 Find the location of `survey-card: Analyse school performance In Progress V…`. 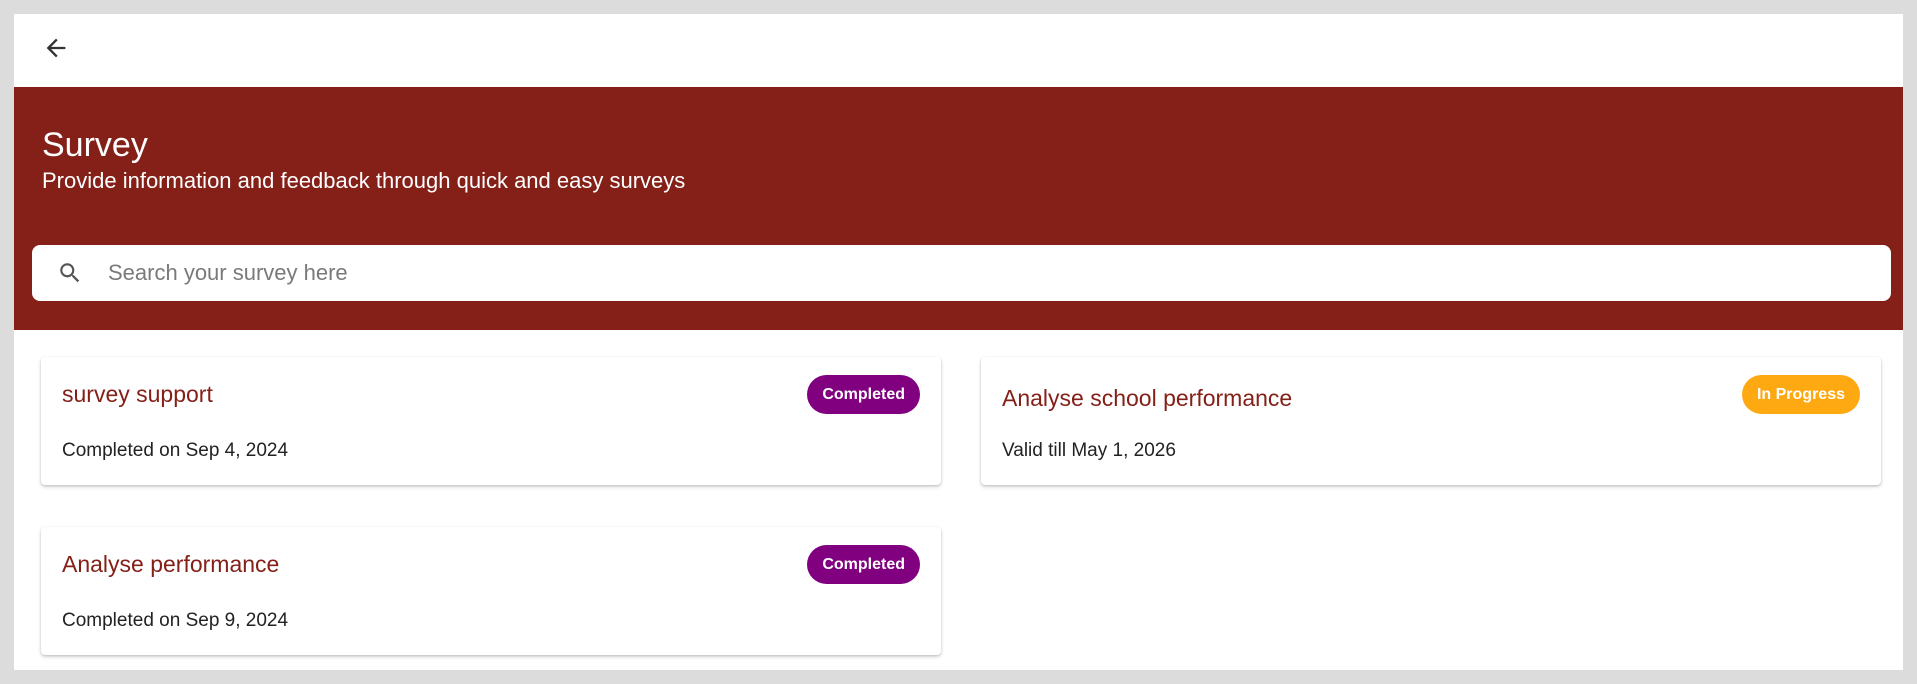

survey-card: Analyse school performance In Progress V… is located at coordinates (1431, 421).